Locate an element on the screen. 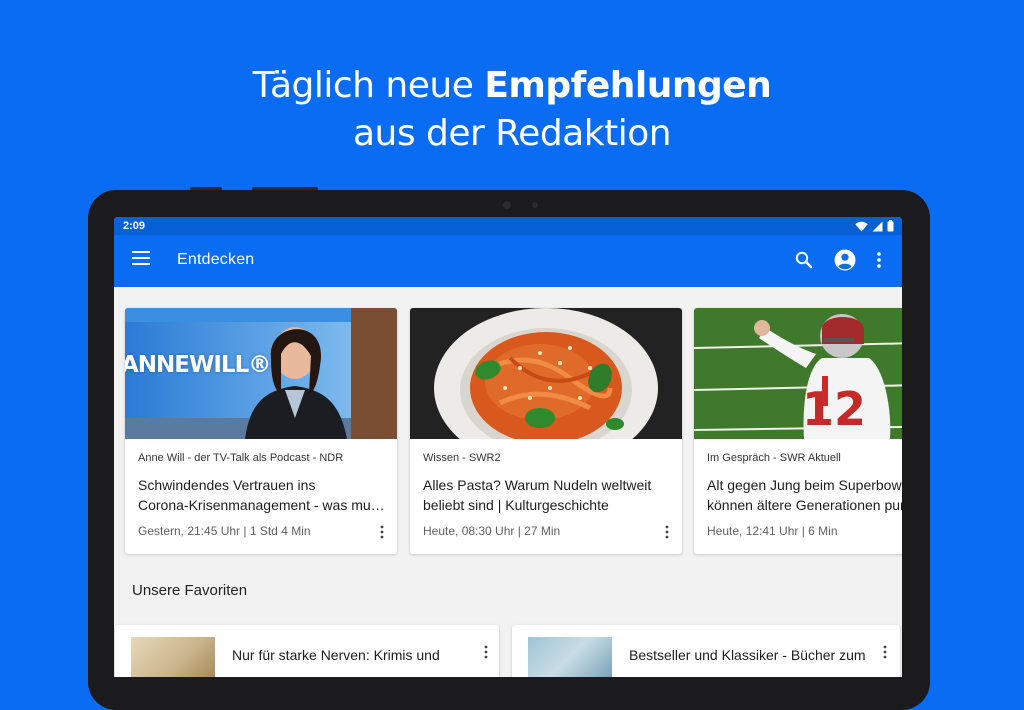  menu-icon is located at coordinates (141, 261).